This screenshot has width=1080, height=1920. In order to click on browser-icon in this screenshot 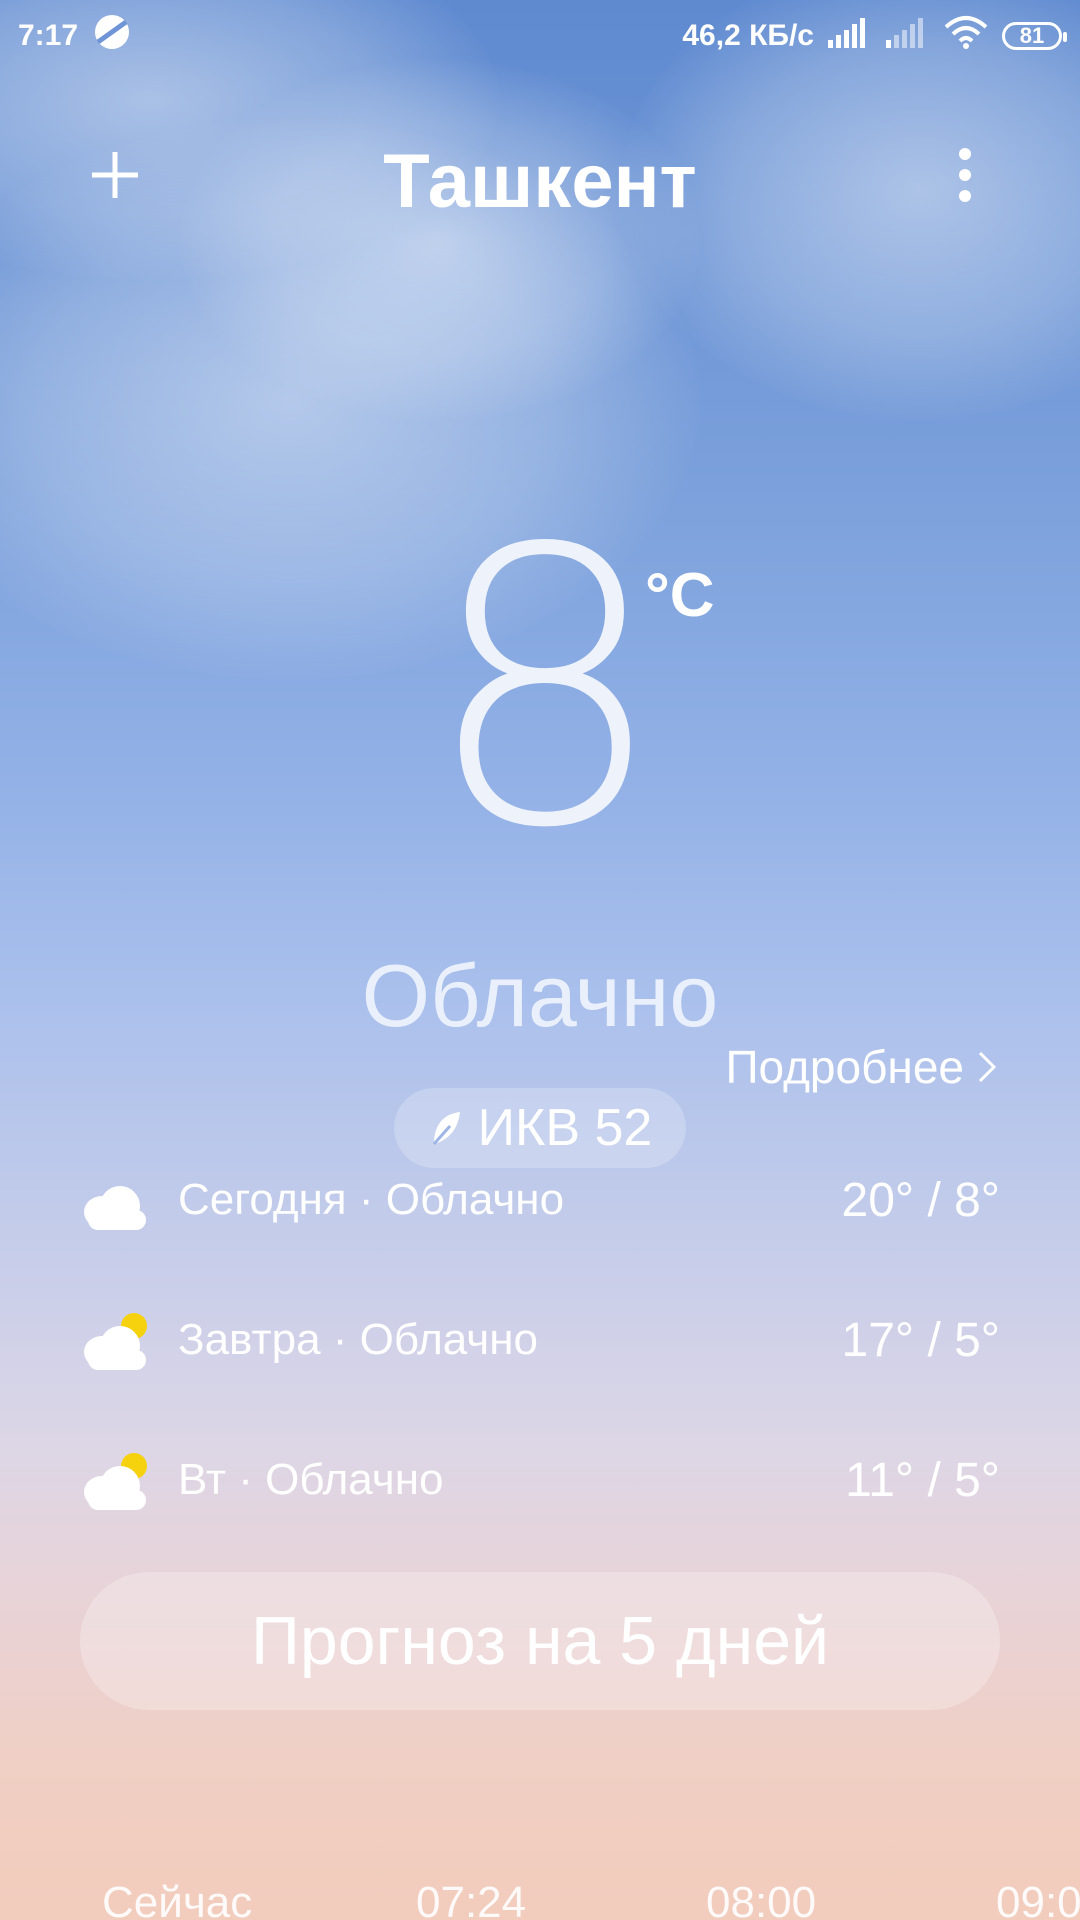, I will do `click(112, 36)`.